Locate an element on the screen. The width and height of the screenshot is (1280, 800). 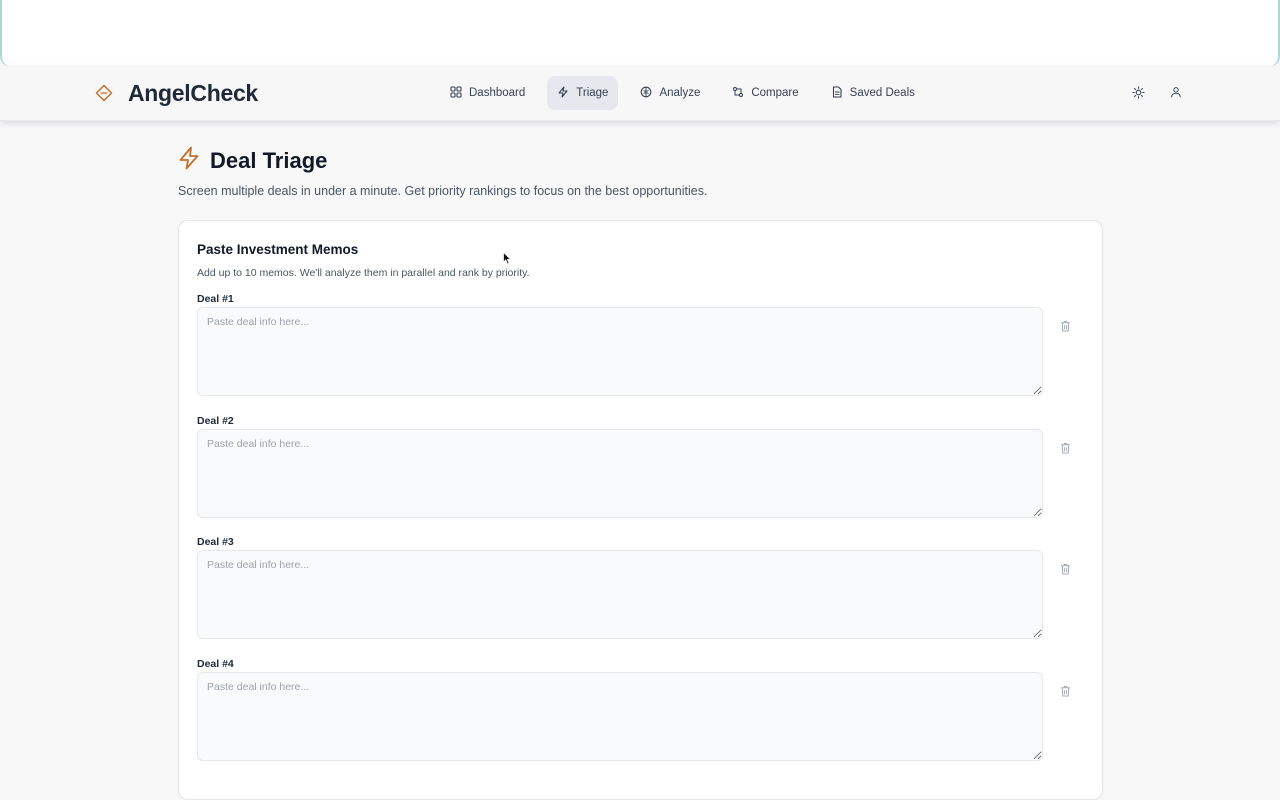
deal-entry: Deal #4 is located at coordinates (642, 709).